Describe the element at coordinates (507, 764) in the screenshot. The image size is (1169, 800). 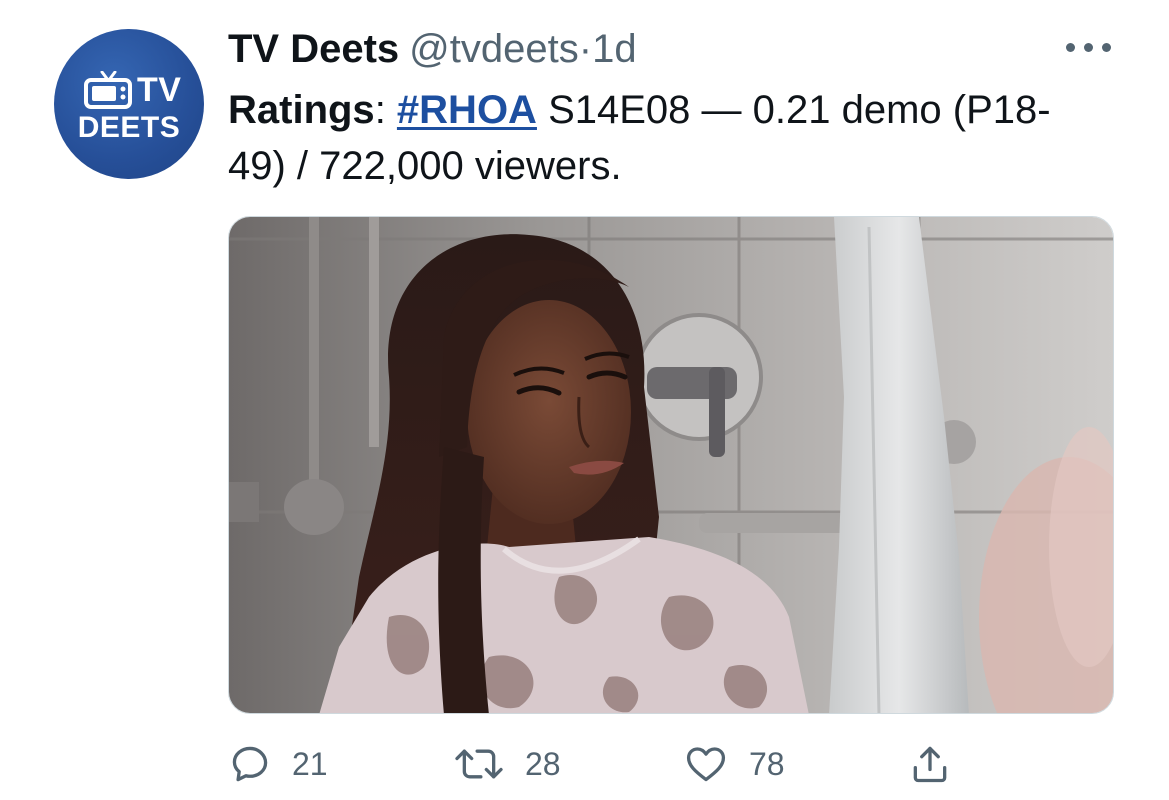
I see `retweet-button: 28` at that location.